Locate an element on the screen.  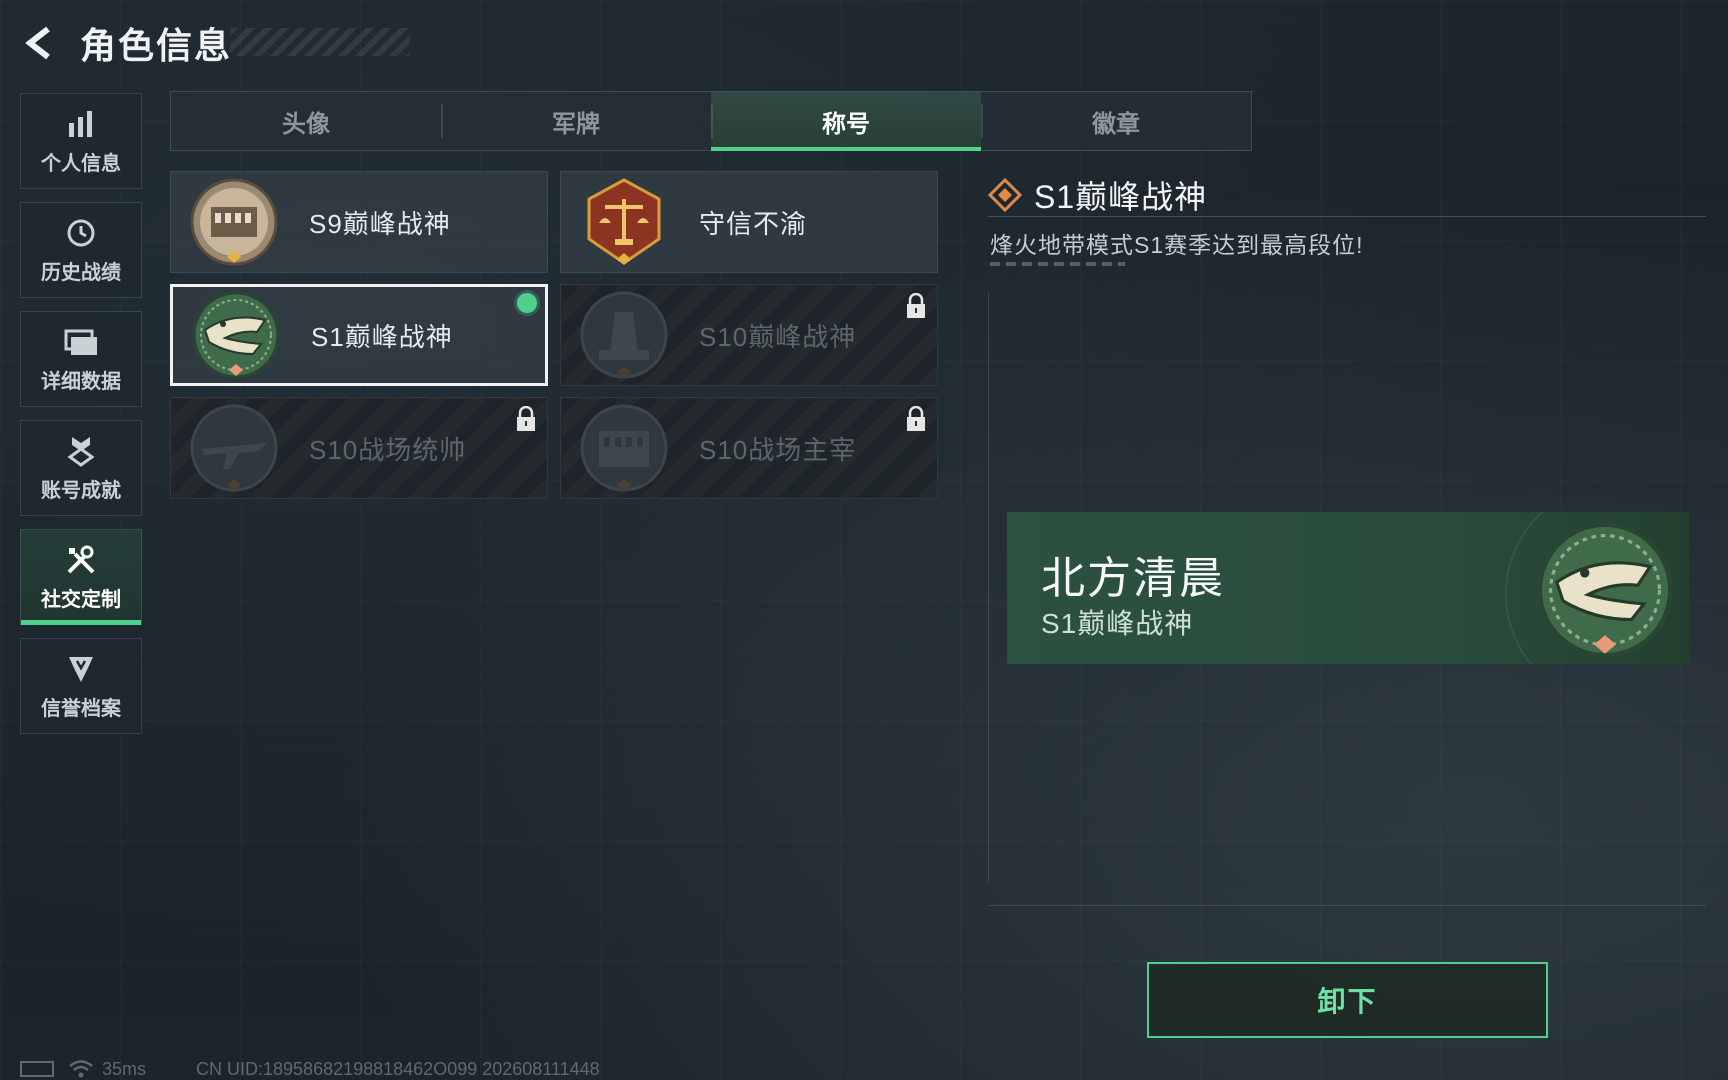
page-title: 角色信息 is located at coordinates (156, 45).